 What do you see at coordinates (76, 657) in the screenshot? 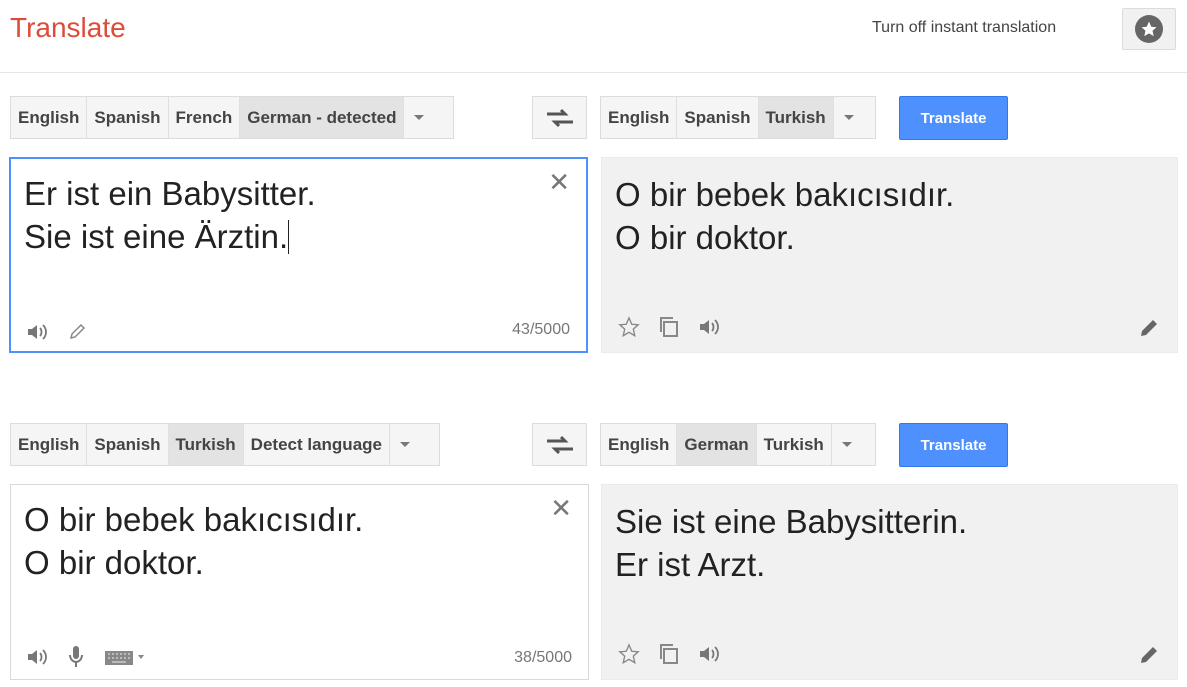
I see `microphone-icon` at bounding box center [76, 657].